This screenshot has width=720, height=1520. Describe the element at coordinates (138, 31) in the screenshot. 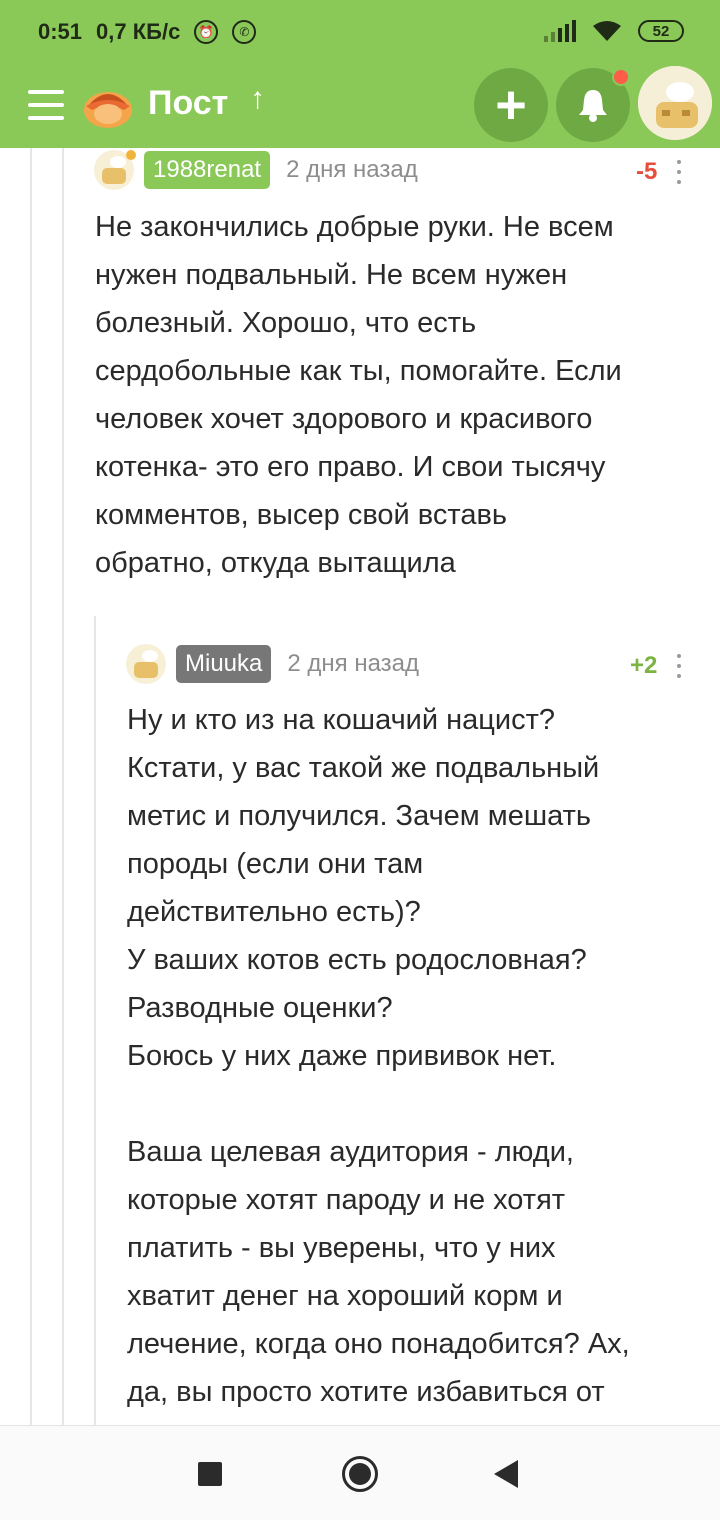

I see `status-speed: 0,7 КБ/с` at that location.